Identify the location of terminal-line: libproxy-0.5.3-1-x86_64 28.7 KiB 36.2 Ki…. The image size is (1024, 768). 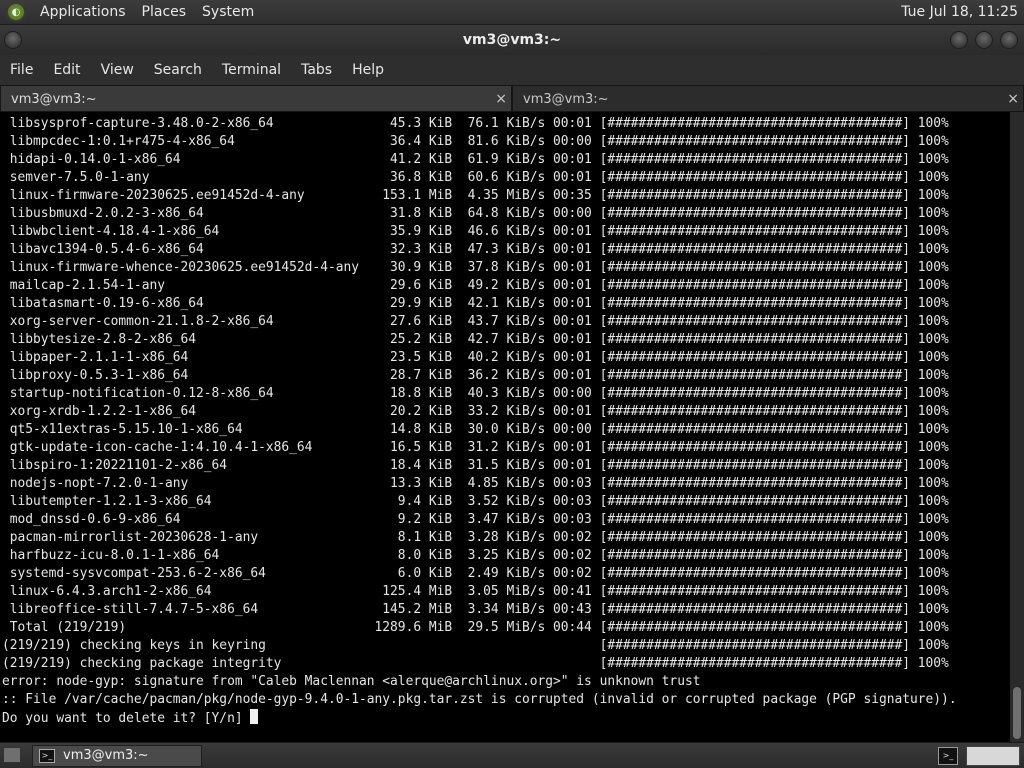
(475, 375).